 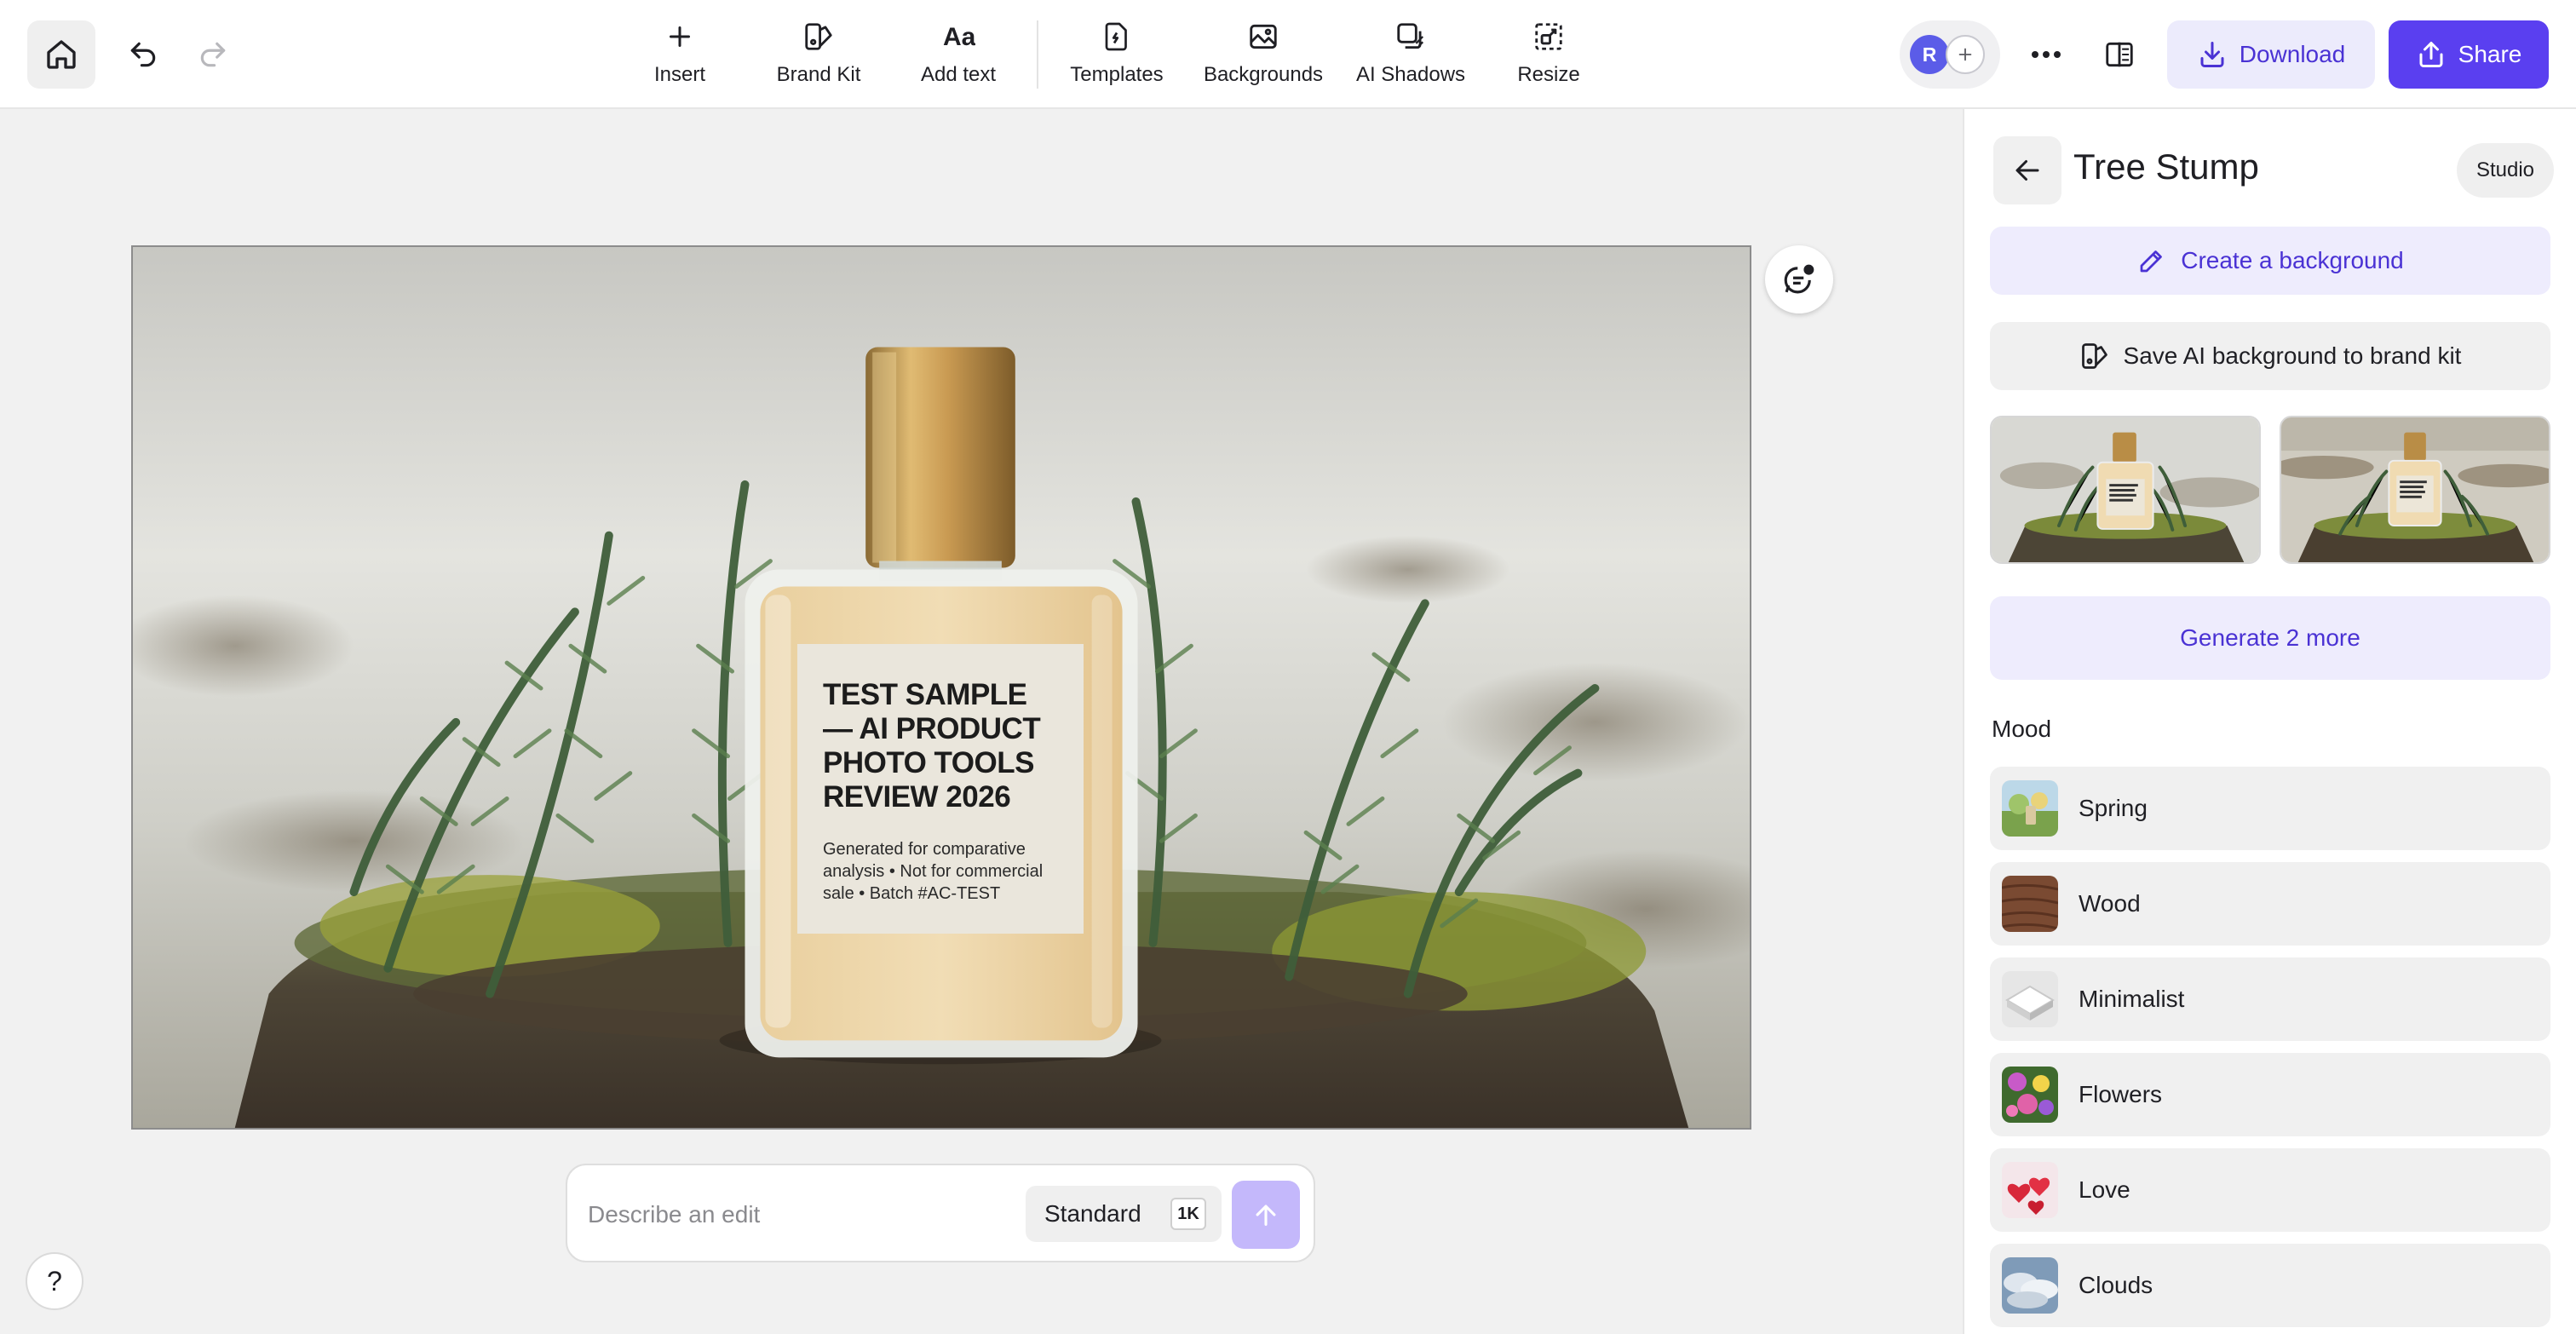 I want to click on templates-icon, so click(x=1117, y=36).